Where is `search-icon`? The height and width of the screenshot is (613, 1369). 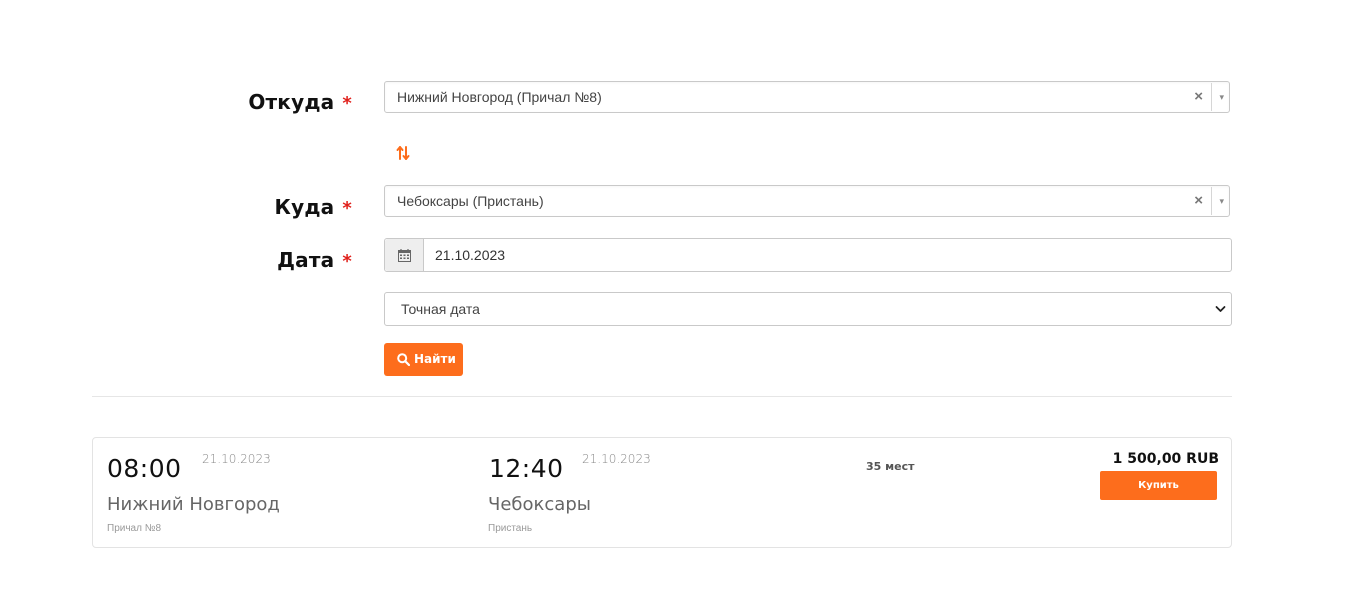 search-icon is located at coordinates (403, 359).